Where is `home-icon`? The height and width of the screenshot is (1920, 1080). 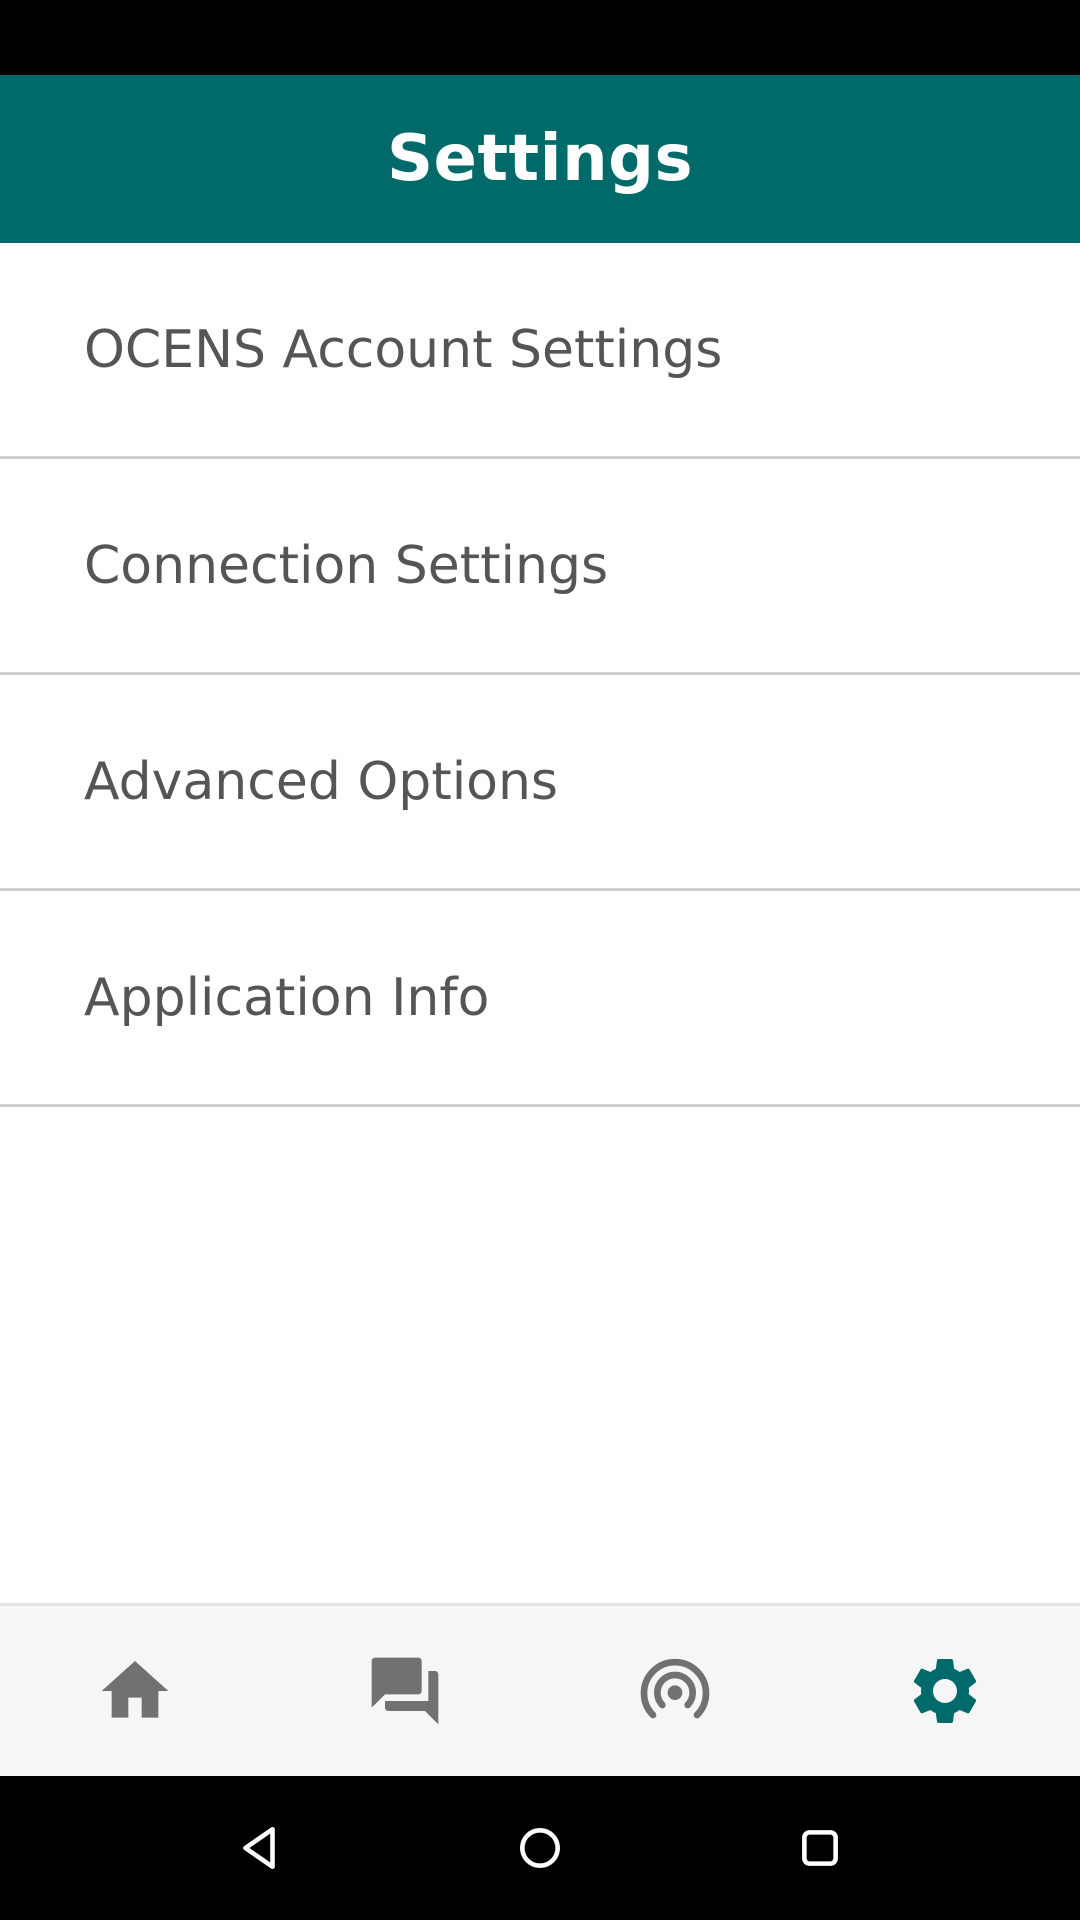 home-icon is located at coordinates (135, 1689).